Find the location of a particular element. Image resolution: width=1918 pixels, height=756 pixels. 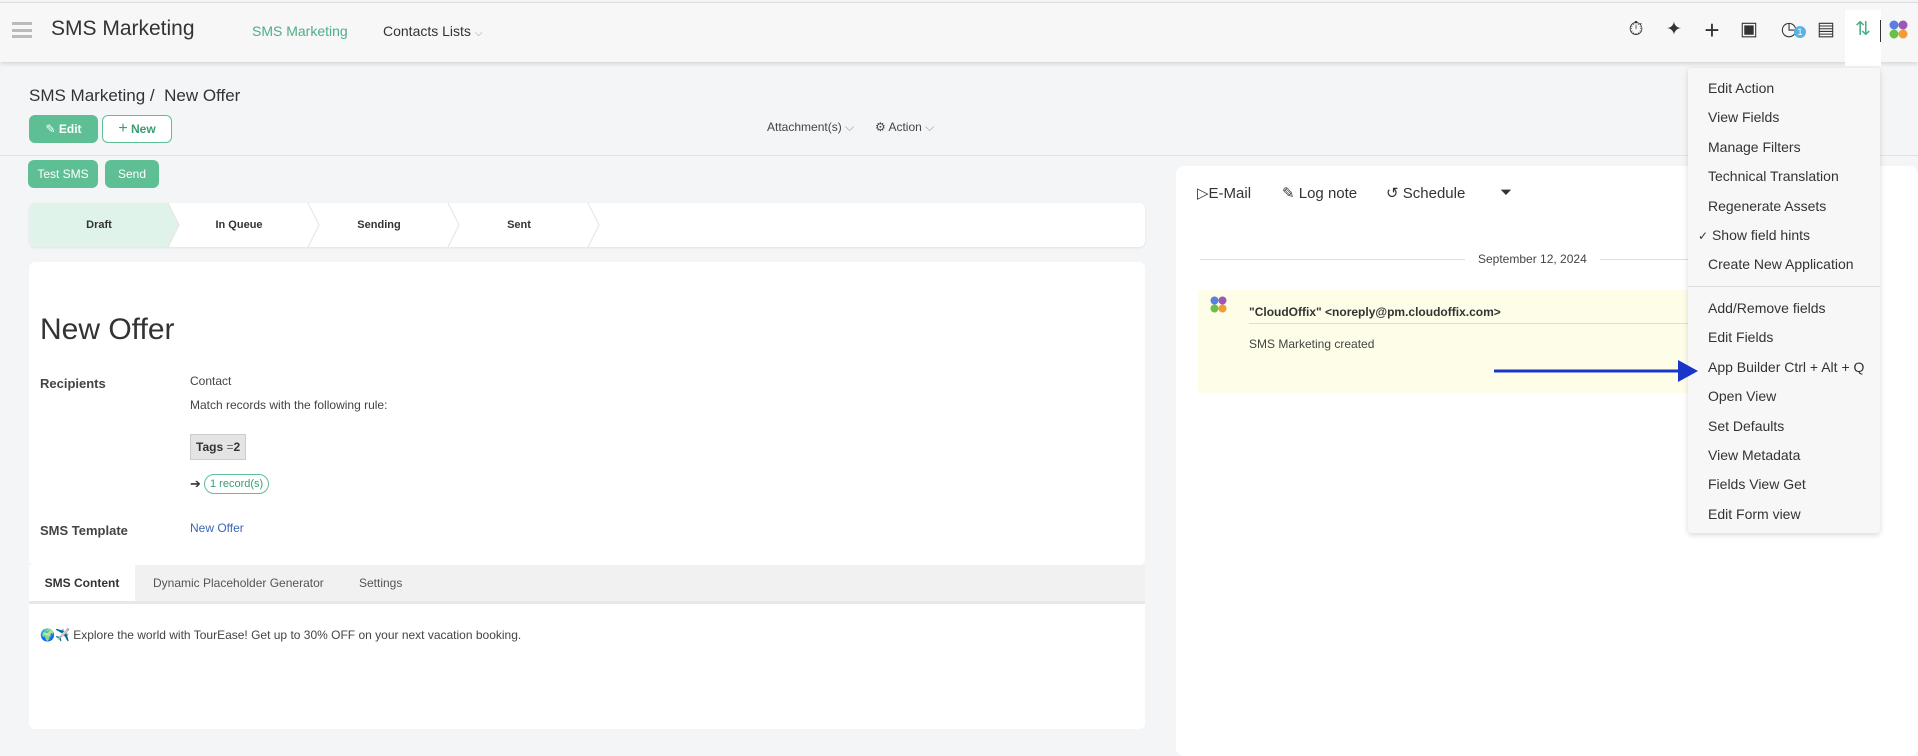

menu-set-defaults: Set Defaults is located at coordinates (1746, 426).